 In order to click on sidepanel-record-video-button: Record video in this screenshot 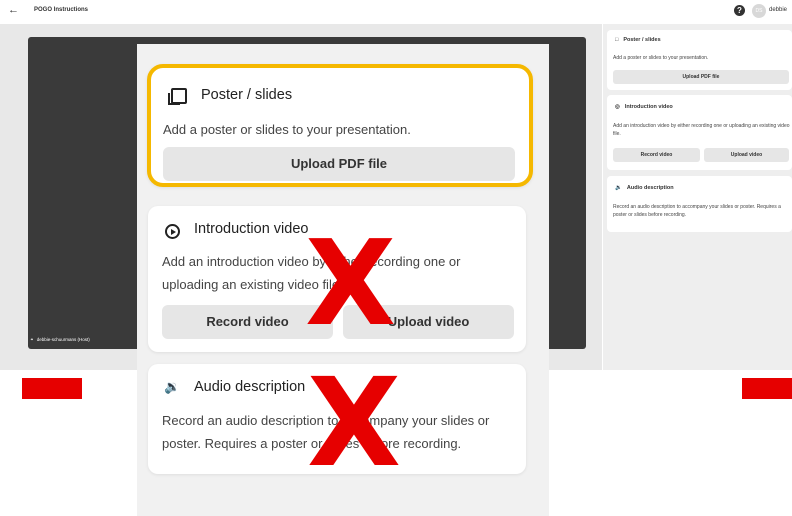, I will do `click(656, 155)`.